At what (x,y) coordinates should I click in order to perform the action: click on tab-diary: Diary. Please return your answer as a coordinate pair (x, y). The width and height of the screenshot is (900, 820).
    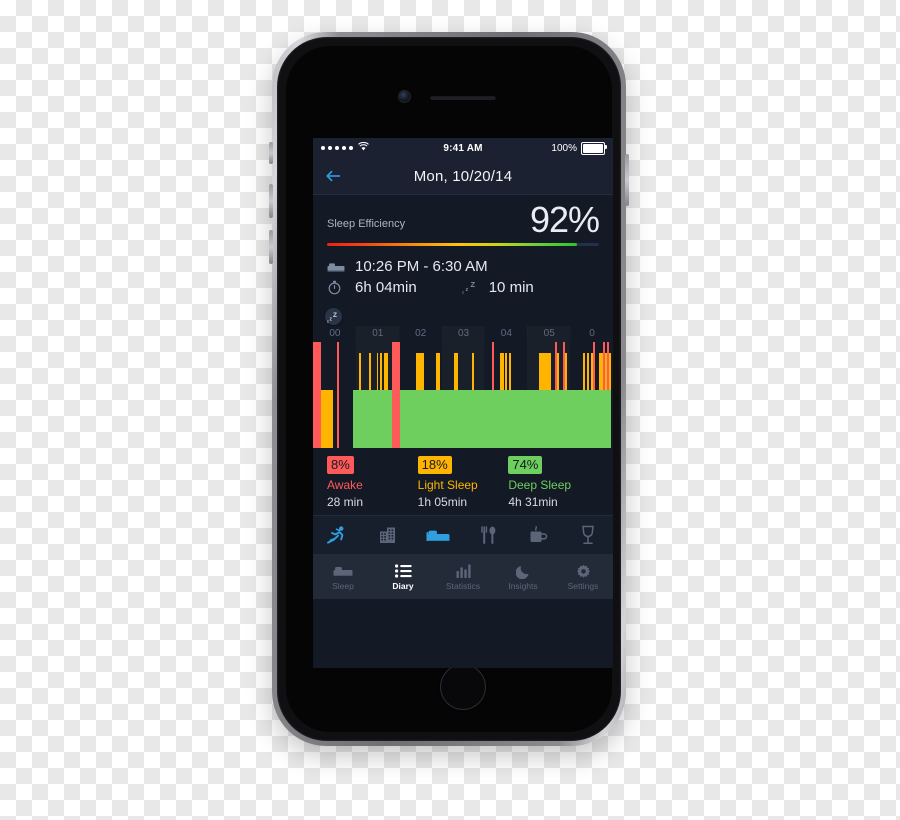
    Looking at the image, I should click on (403, 577).